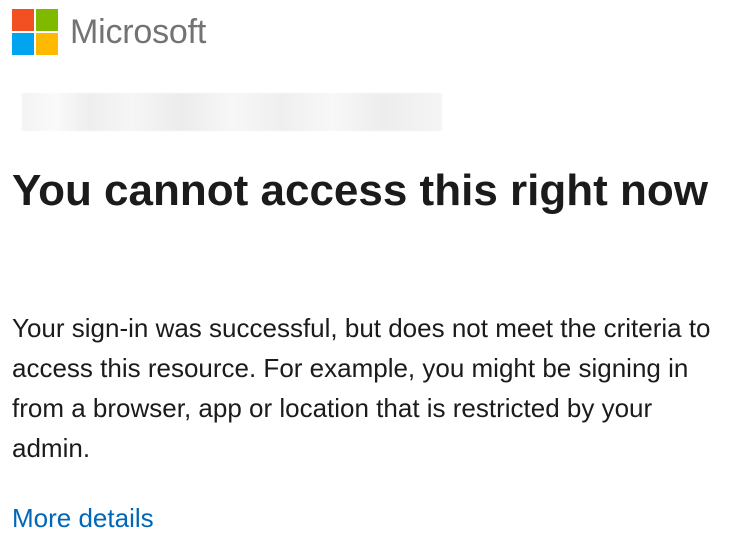 Image resolution: width=746 pixels, height=544 pixels. Describe the element at coordinates (23, 44) in the screenshot. I see `logo-blue-square` at that location.